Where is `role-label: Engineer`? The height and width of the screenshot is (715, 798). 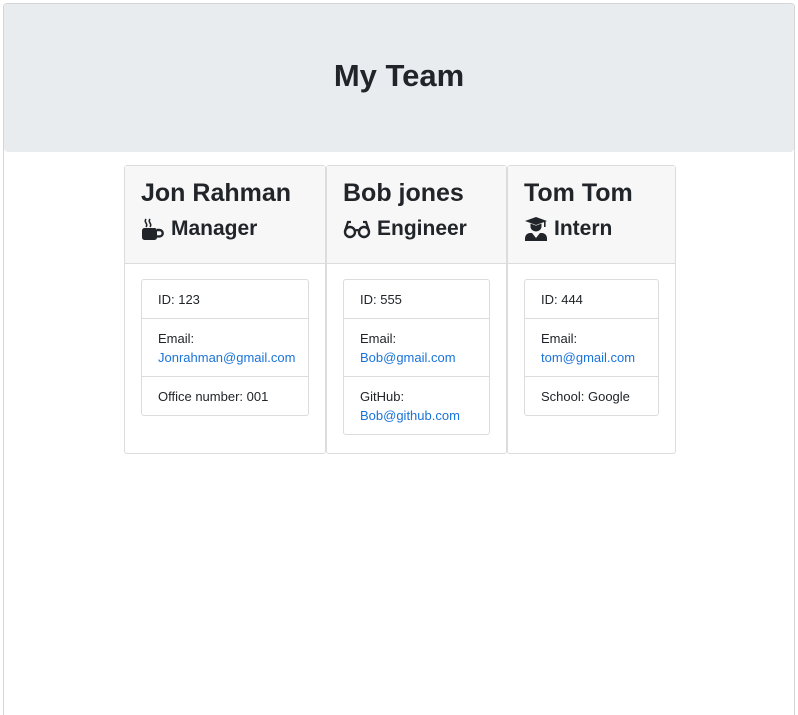 role-label: Engineer is located at coordinates (422, 228).